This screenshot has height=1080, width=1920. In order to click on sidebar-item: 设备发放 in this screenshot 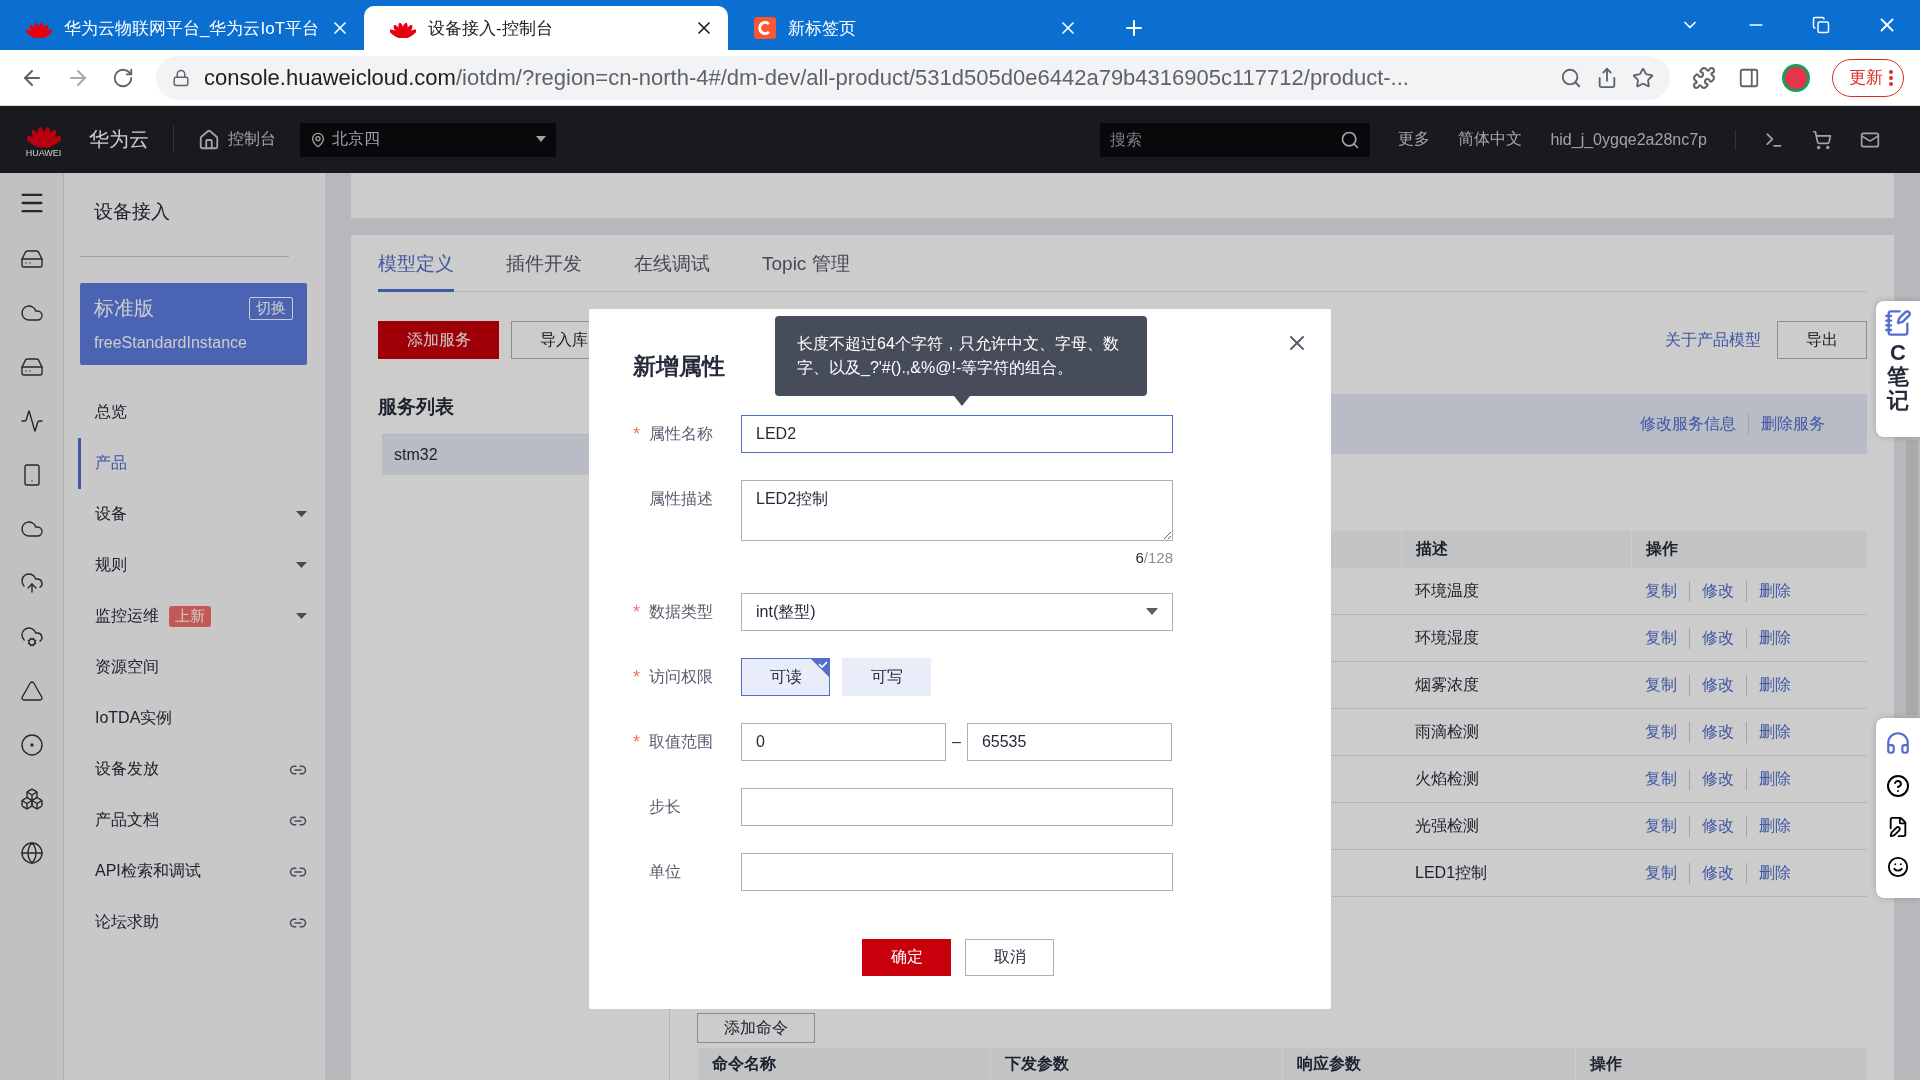, I will do `click(192, 769)`.